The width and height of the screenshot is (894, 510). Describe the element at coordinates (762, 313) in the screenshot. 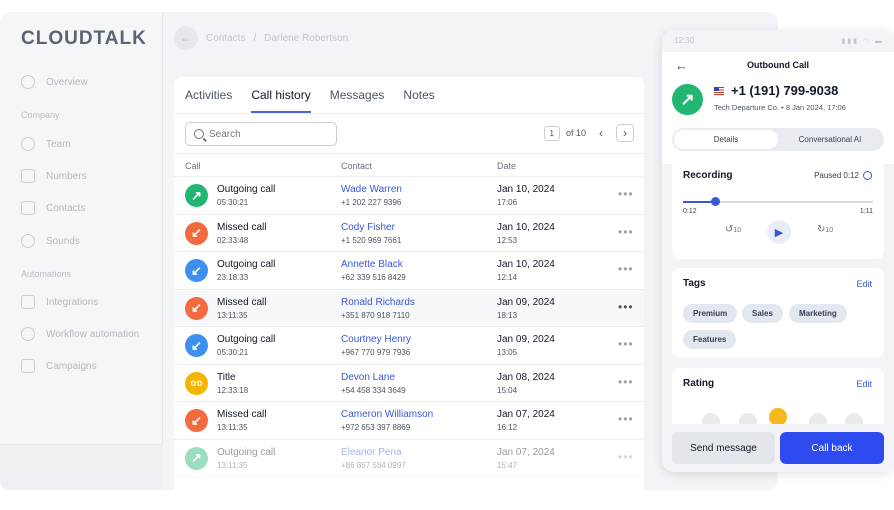

I see `tag-chip: Sales` at that location.